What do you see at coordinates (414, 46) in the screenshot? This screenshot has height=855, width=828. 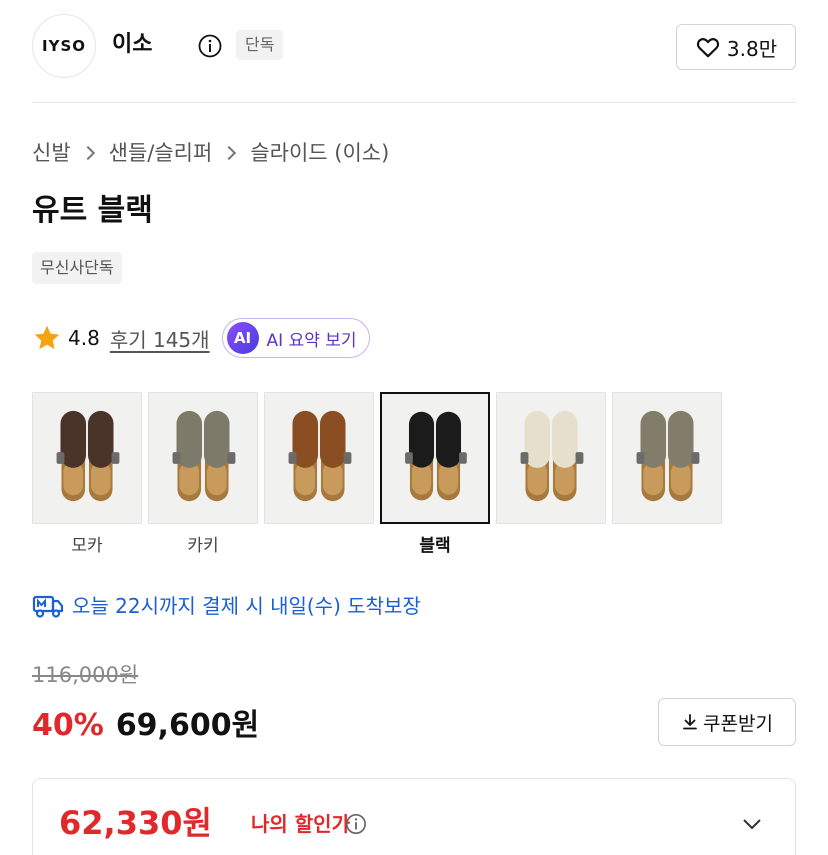 I see `brand-header: IYSO 이소 단독 3.8만` at bounding box center [414, 46].